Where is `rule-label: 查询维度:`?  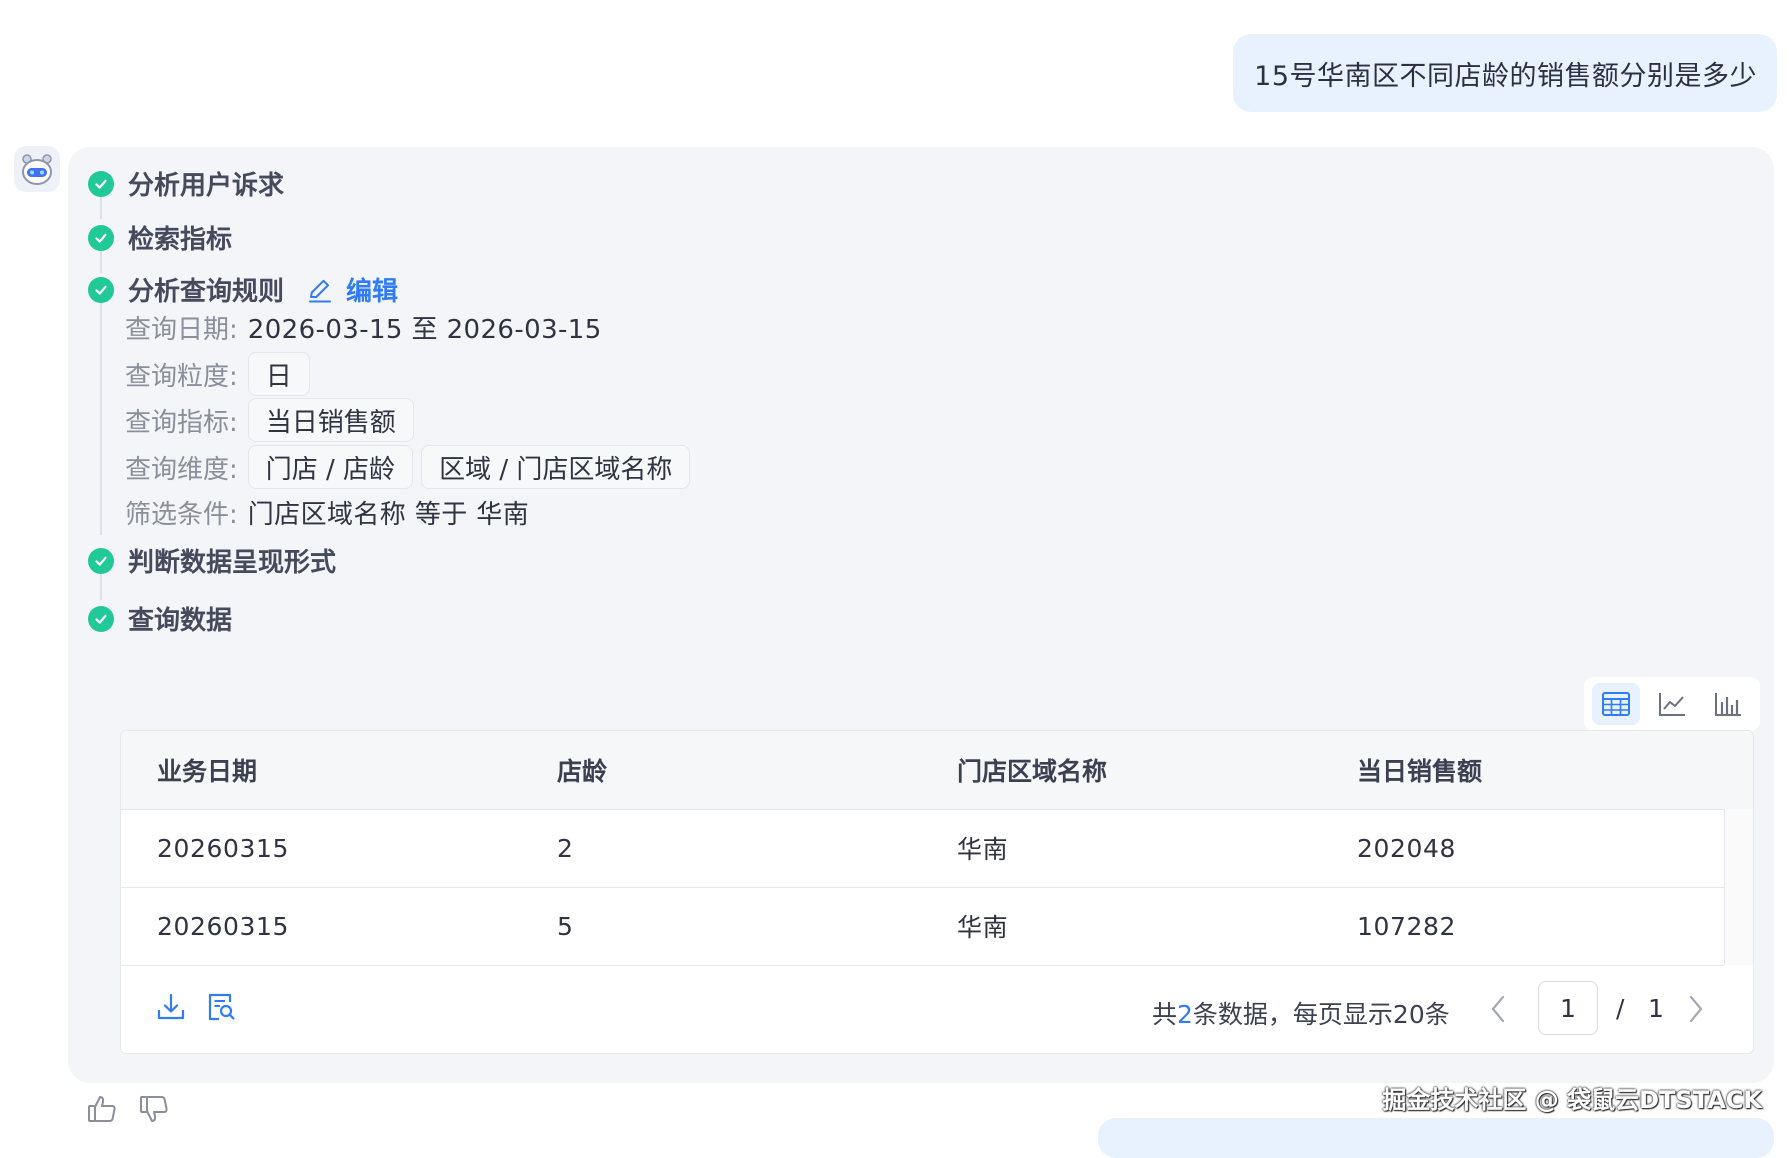
rule-label: 查询维度: is located at coordinates (181, 469).